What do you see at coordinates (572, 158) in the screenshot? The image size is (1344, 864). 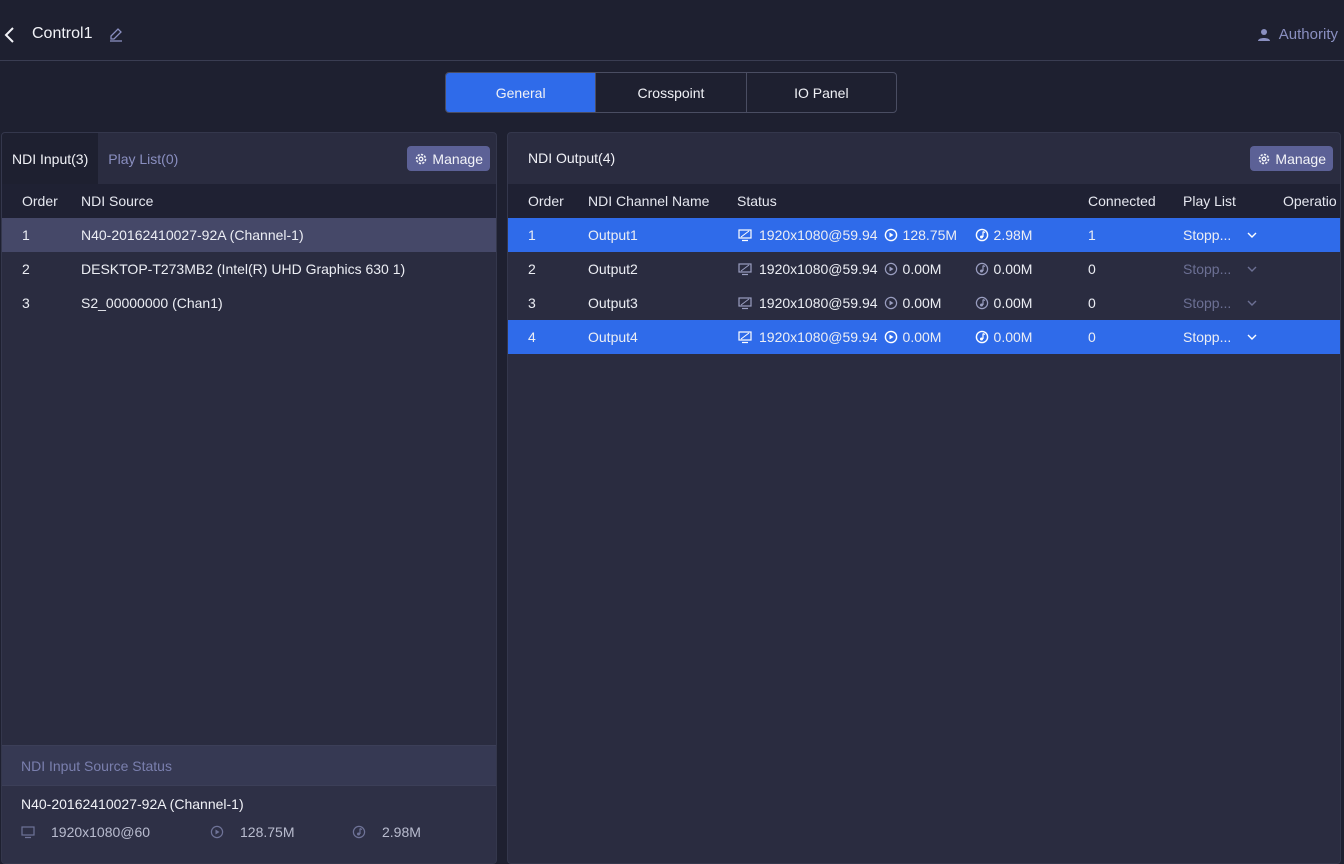 I see `output-panel-title: NDI Output(4)` at bounding box center [572, 158].